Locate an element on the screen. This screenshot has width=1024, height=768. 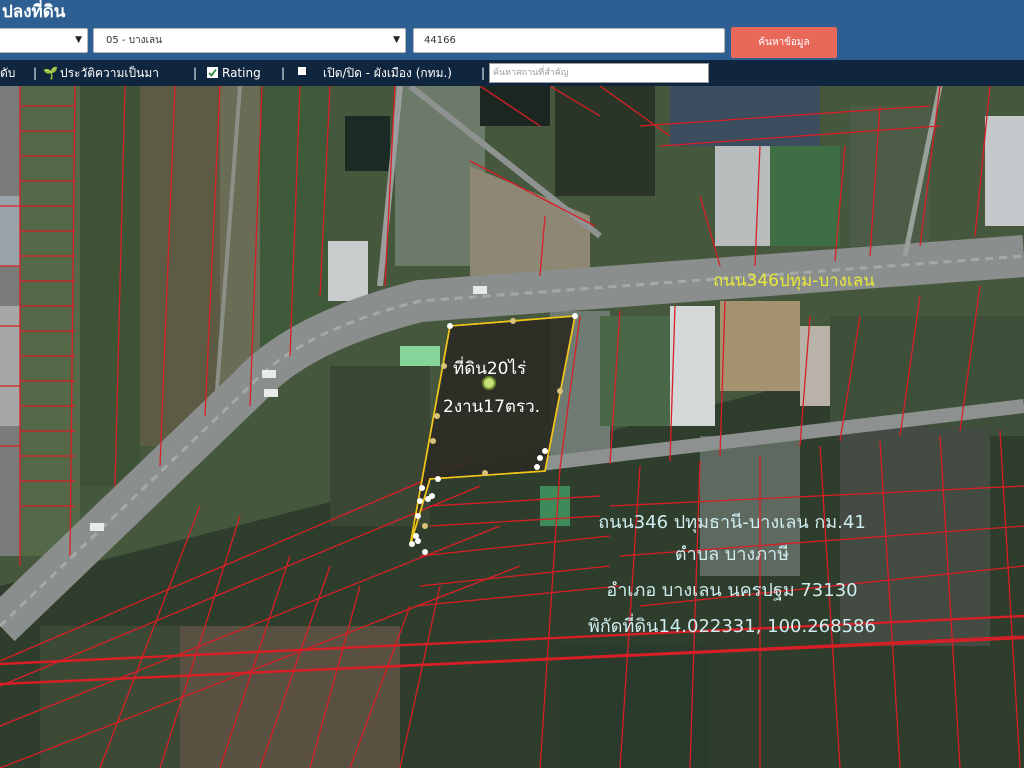
checkbox-unchecked-icon is located at coordinates (303, 72).